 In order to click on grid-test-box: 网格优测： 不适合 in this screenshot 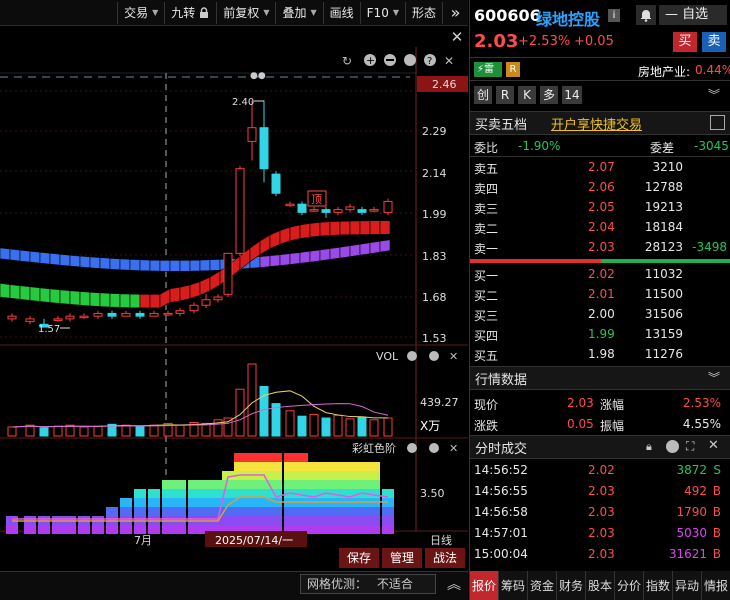, I will do `click(368, 584)`.